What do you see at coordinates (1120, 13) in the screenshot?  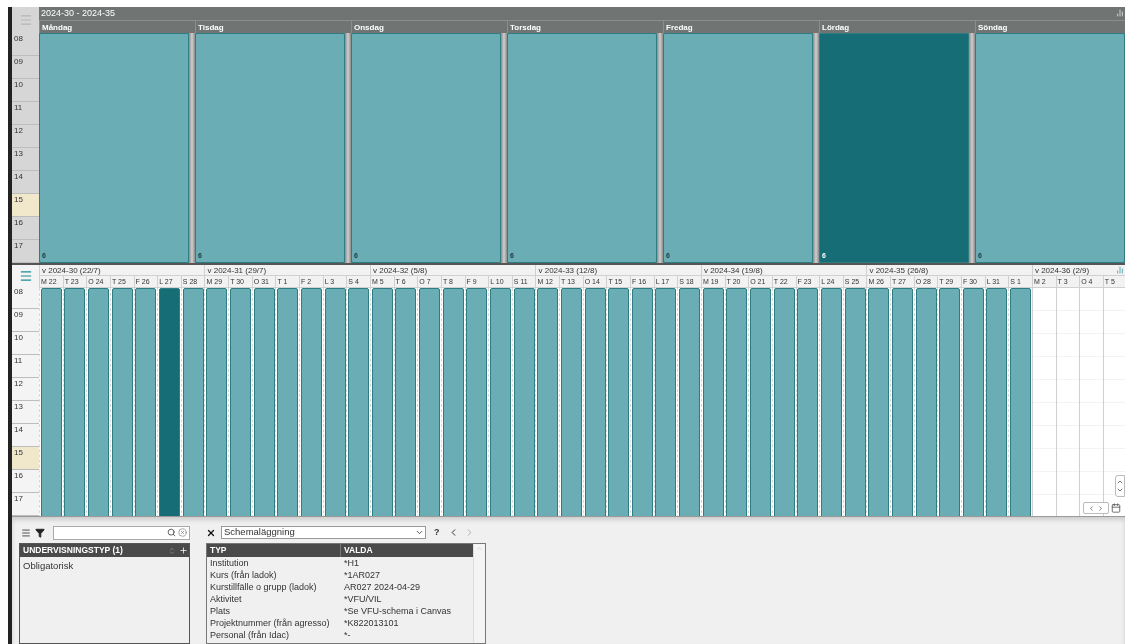 I see `bar-chart-icon` at bounding box center [1120, 13].